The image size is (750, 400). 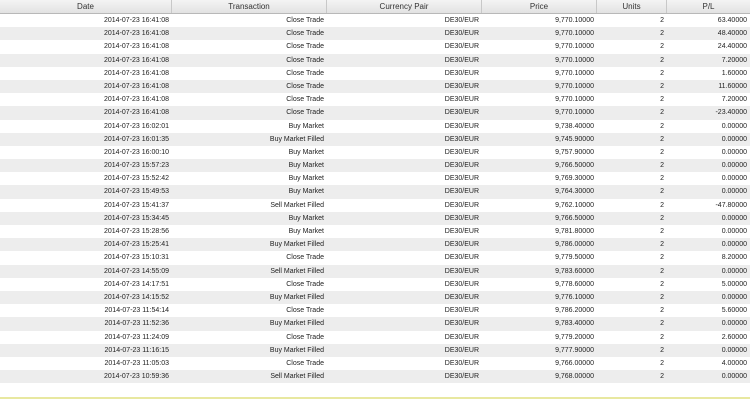 I want to click on column-header-pl: P/L, so click(x=708, y=6).